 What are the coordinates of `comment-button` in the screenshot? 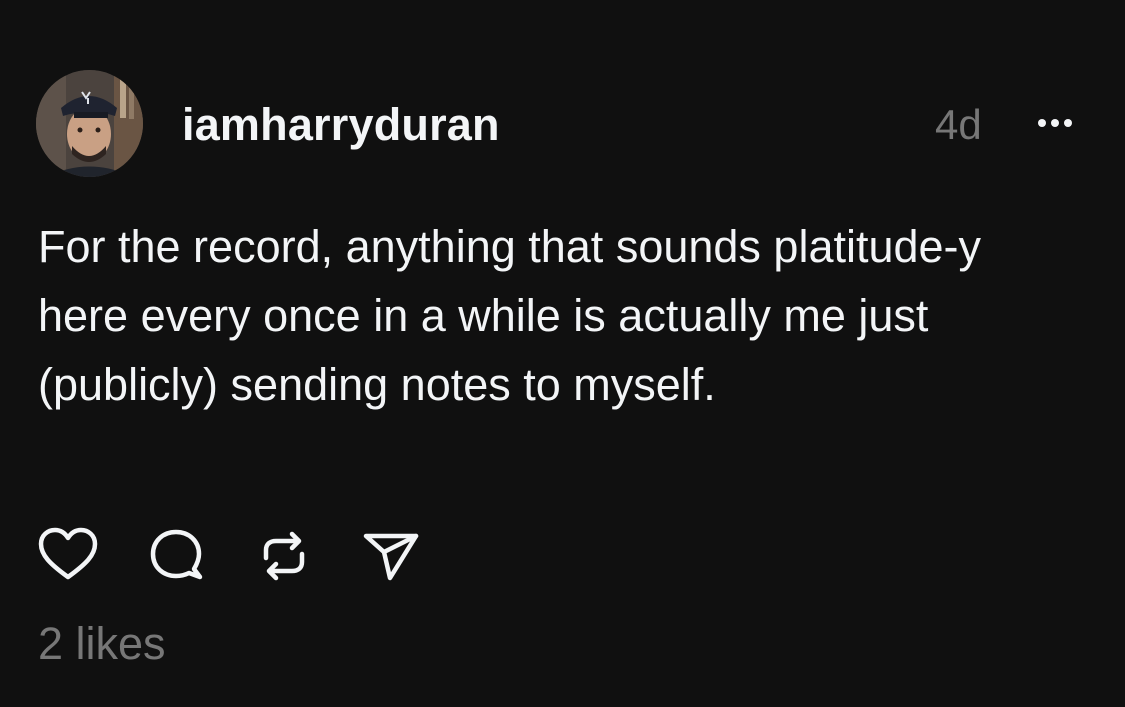 It's located at (176, 556).